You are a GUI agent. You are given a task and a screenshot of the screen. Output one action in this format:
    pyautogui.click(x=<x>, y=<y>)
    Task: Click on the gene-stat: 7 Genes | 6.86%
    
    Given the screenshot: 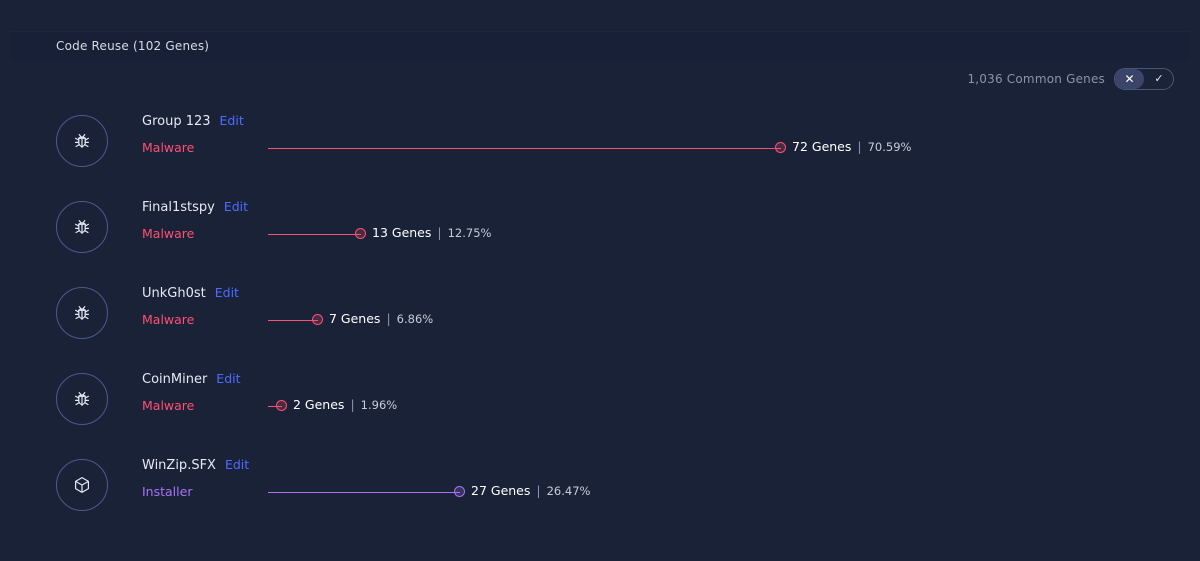 What is the action you would take?
    pyautogui.click(x=381, y=318)
    